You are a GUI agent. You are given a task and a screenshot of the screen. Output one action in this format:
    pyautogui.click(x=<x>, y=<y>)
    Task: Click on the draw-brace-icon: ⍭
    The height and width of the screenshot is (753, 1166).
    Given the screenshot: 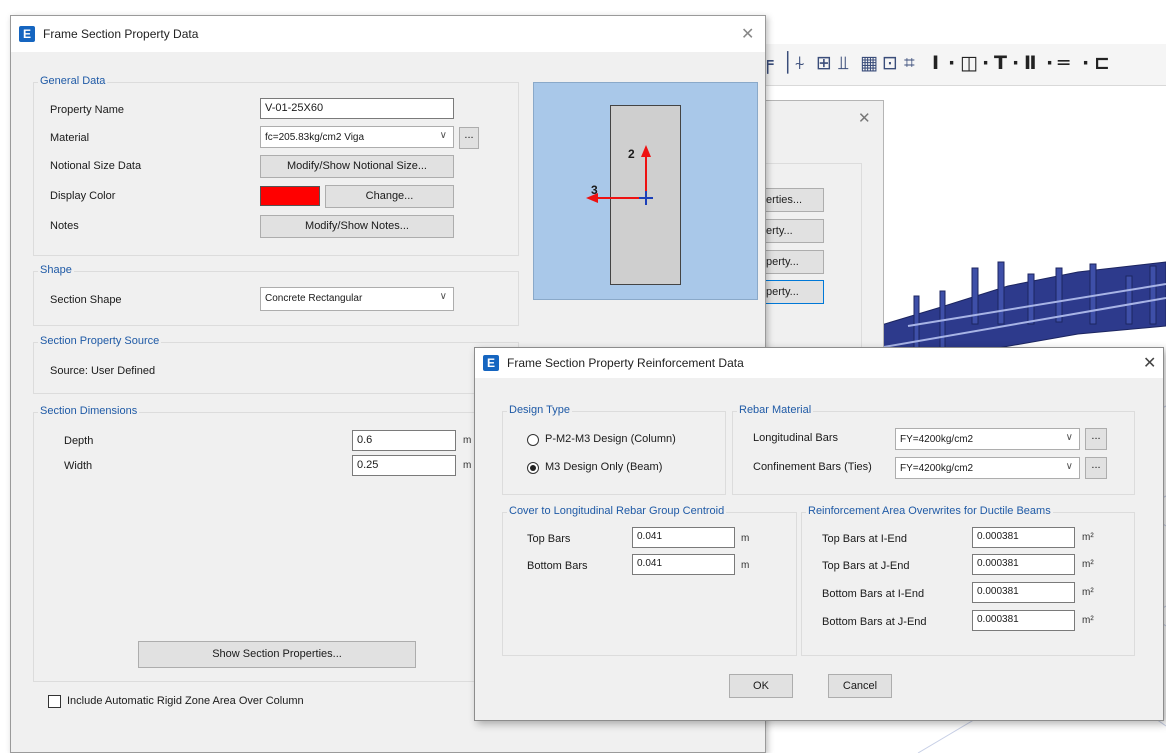 What is the action you would take?
    pyautogui.click(x=799, y=63)
    